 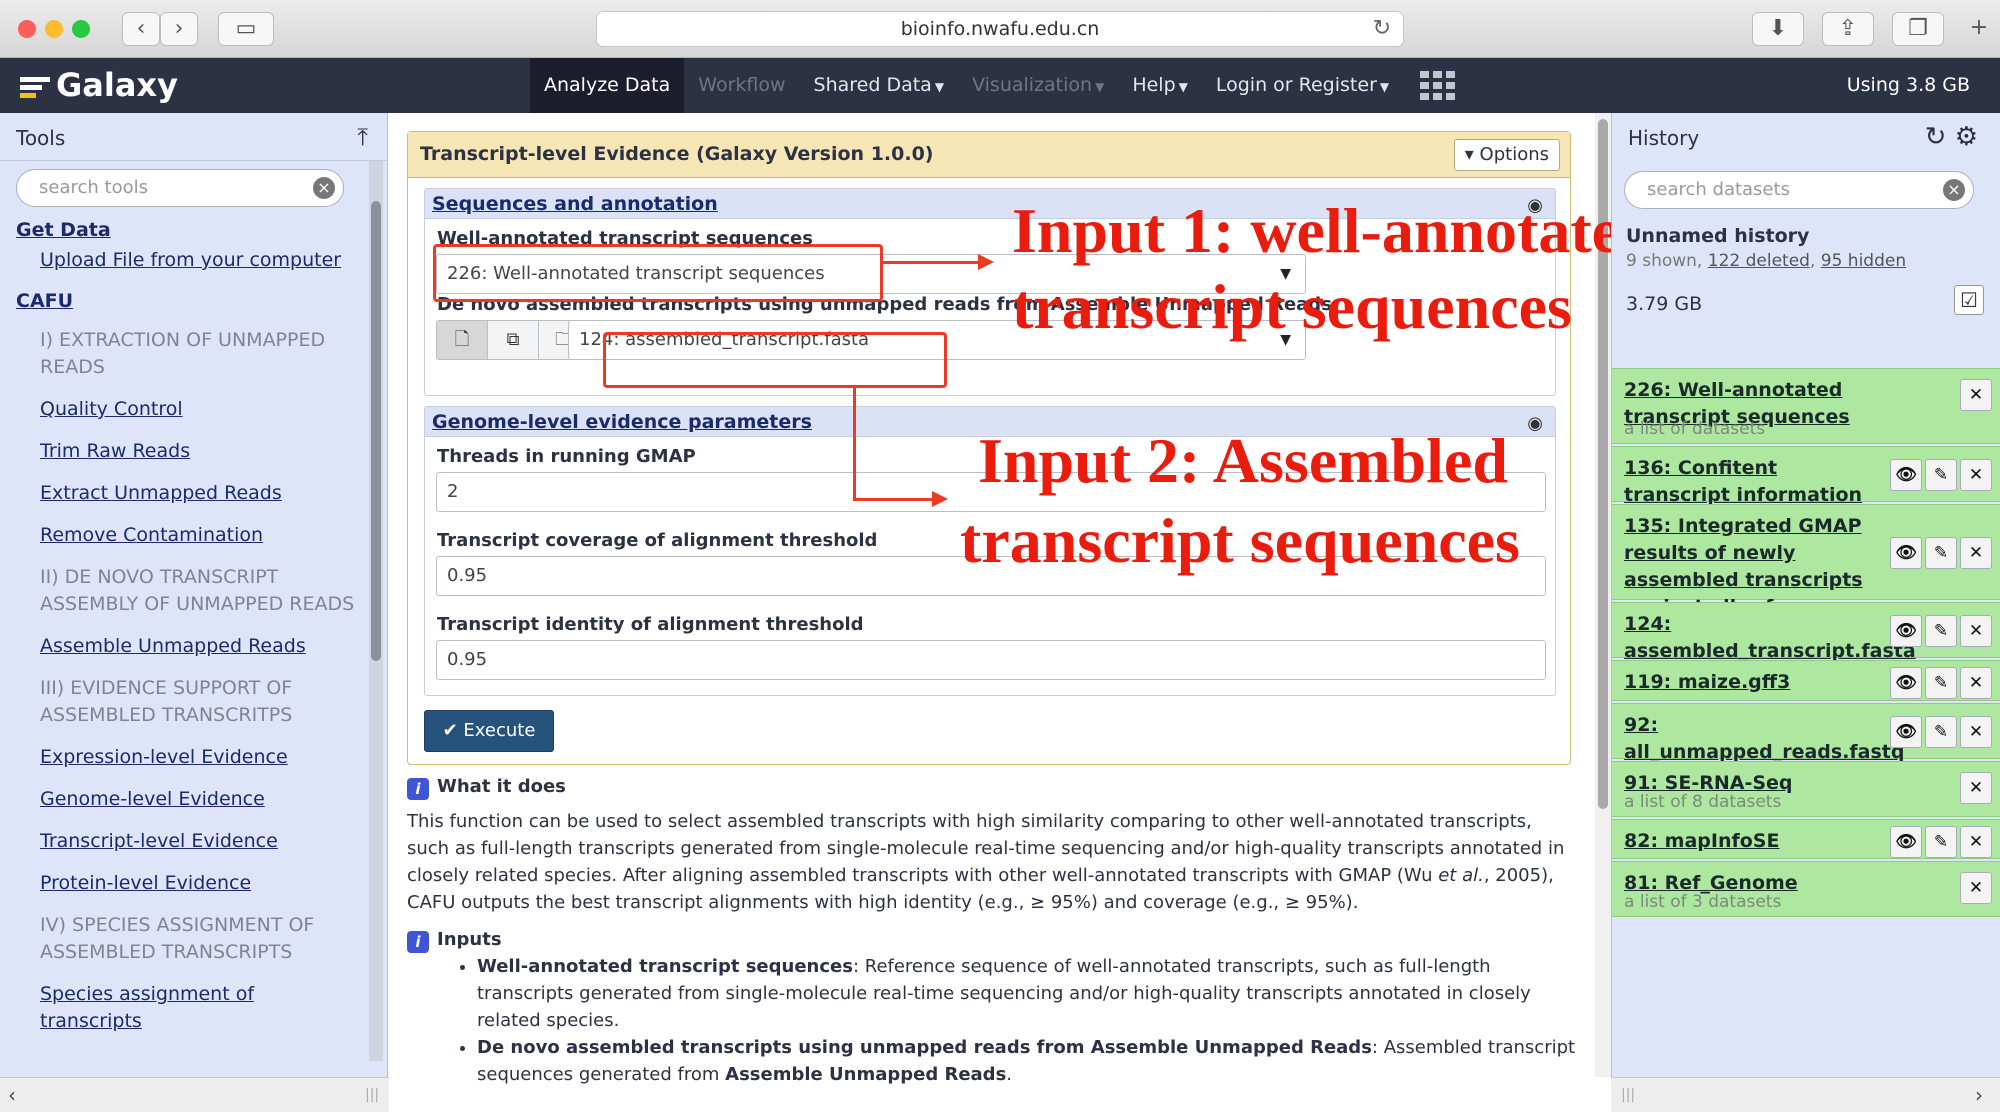 What do you see at coordinates (27, 29) in the screenshot?
I see `close-window-button` at bounding box center [27, 29].